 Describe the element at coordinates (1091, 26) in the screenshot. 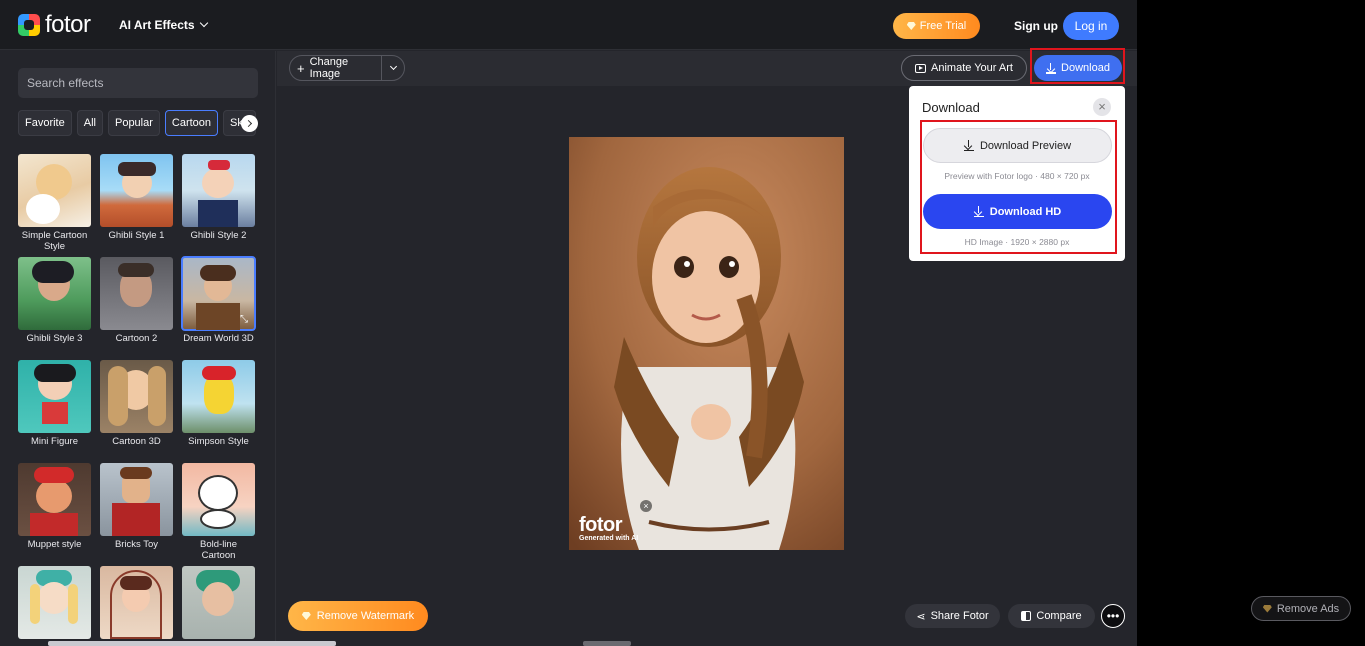

I see `log-in-button: Log in` at that location.